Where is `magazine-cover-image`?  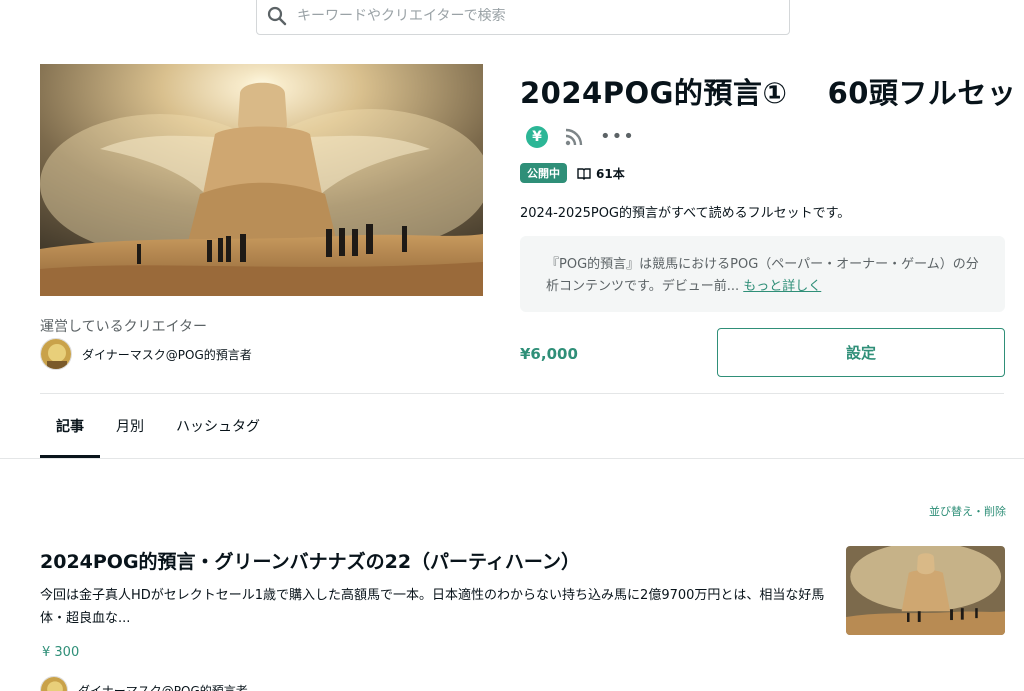
magazine-cover-image is located at coordinates (261, 180).